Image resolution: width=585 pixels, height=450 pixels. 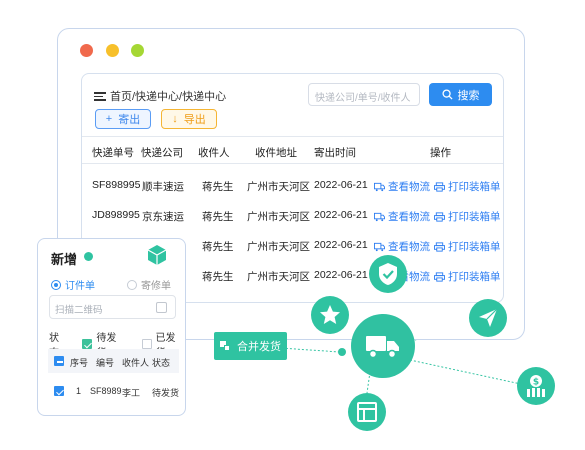 I want to click on mini-cell: 李工, so click(x=131, y=393).